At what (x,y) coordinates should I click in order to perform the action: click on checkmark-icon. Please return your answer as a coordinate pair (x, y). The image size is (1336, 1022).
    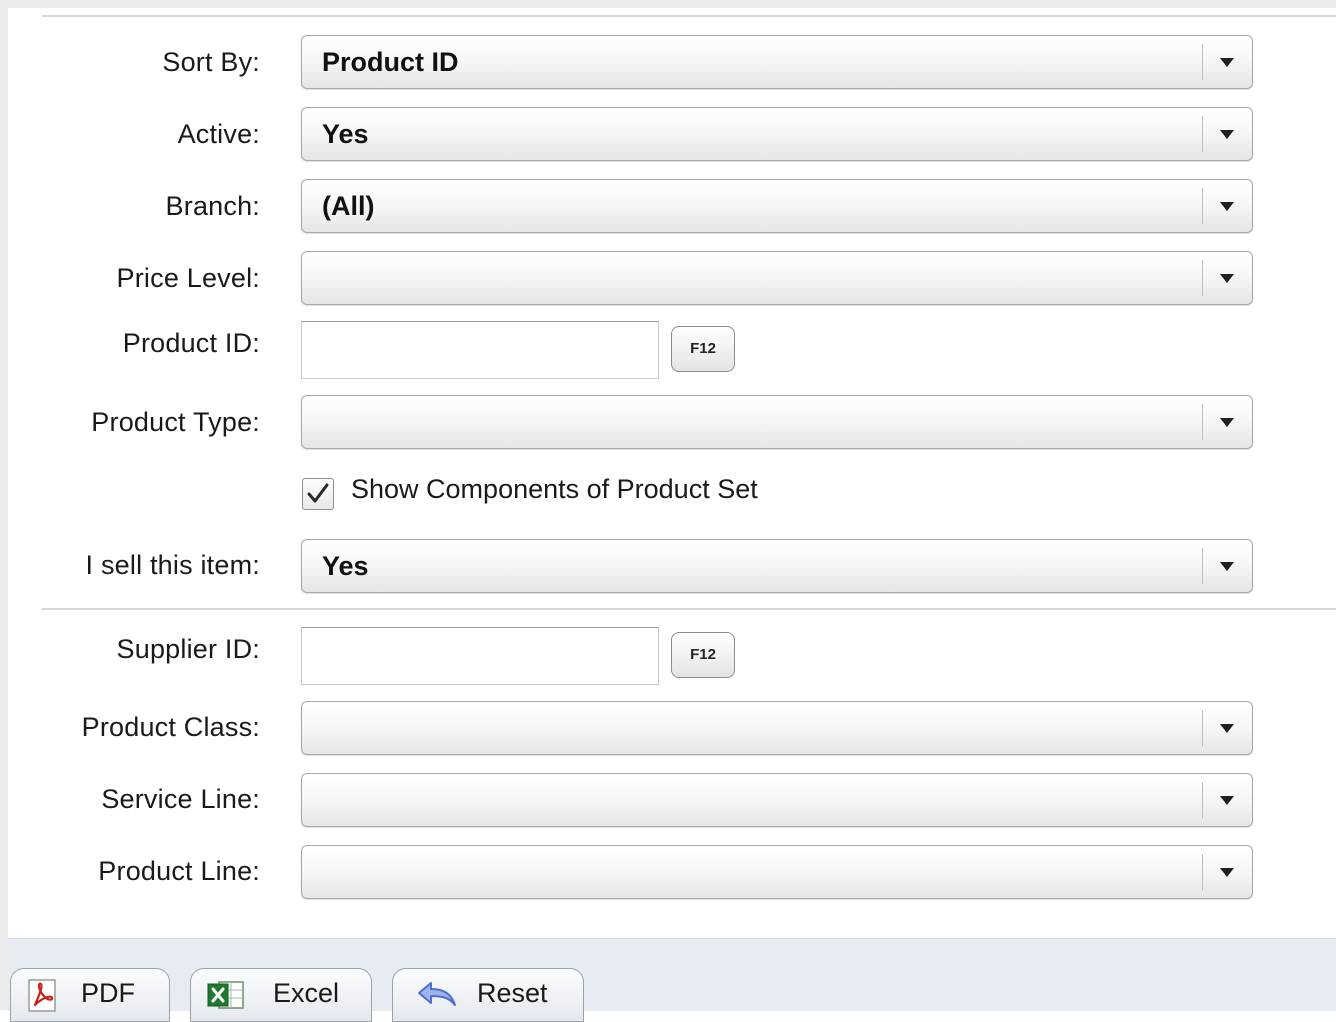
    Looking at the image, I should click on (318, 493).